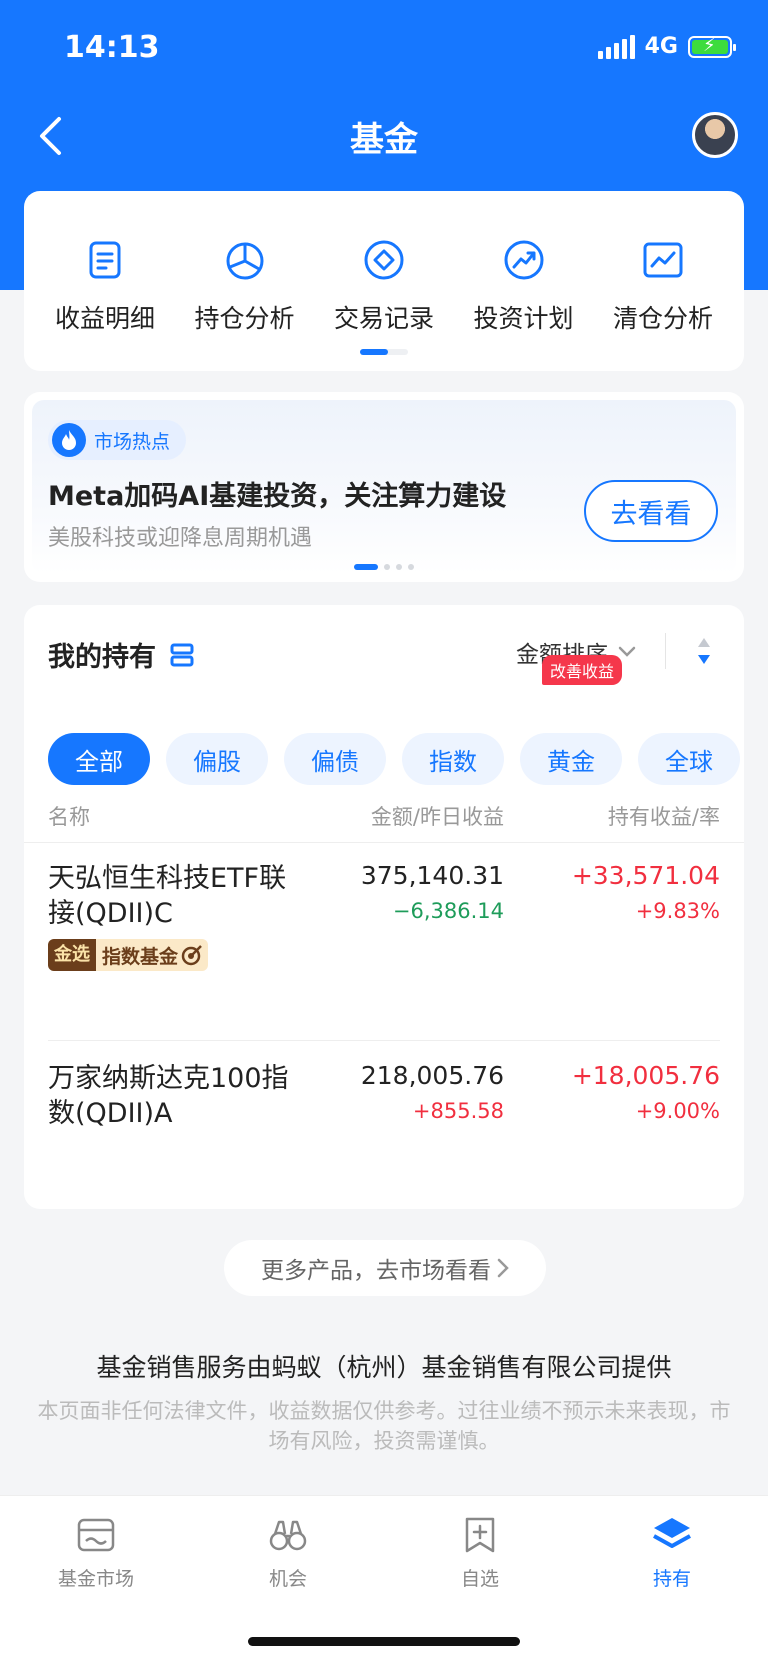  Describe the element at coordinates (712, 46) in the screenshot. I see `battery-icon: ⚡` at that location.